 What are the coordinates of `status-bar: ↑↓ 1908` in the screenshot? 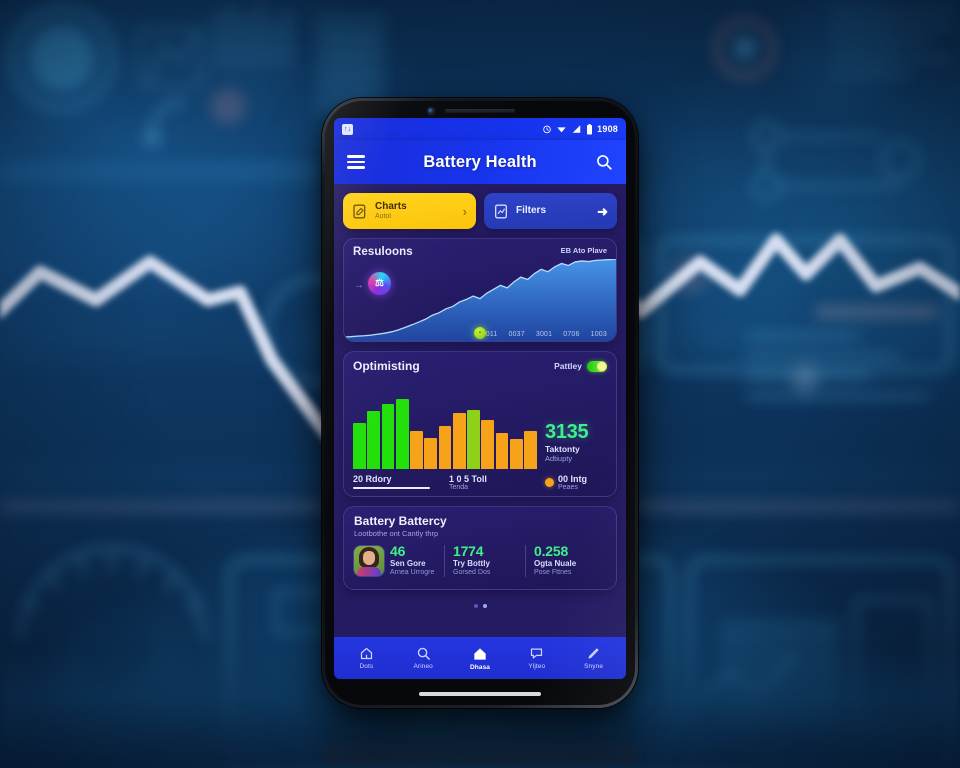 It's located at (480, 129).